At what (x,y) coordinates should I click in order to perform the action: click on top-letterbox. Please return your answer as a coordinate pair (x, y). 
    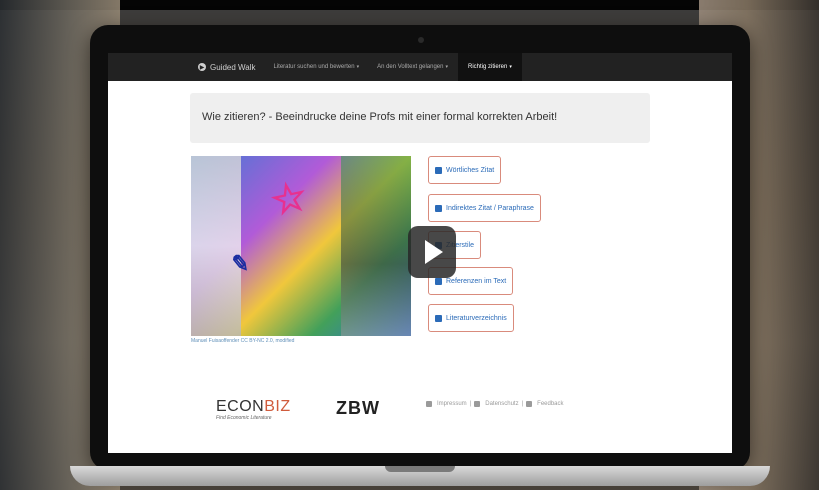
    Looking at the image, I should click on (409, 5).